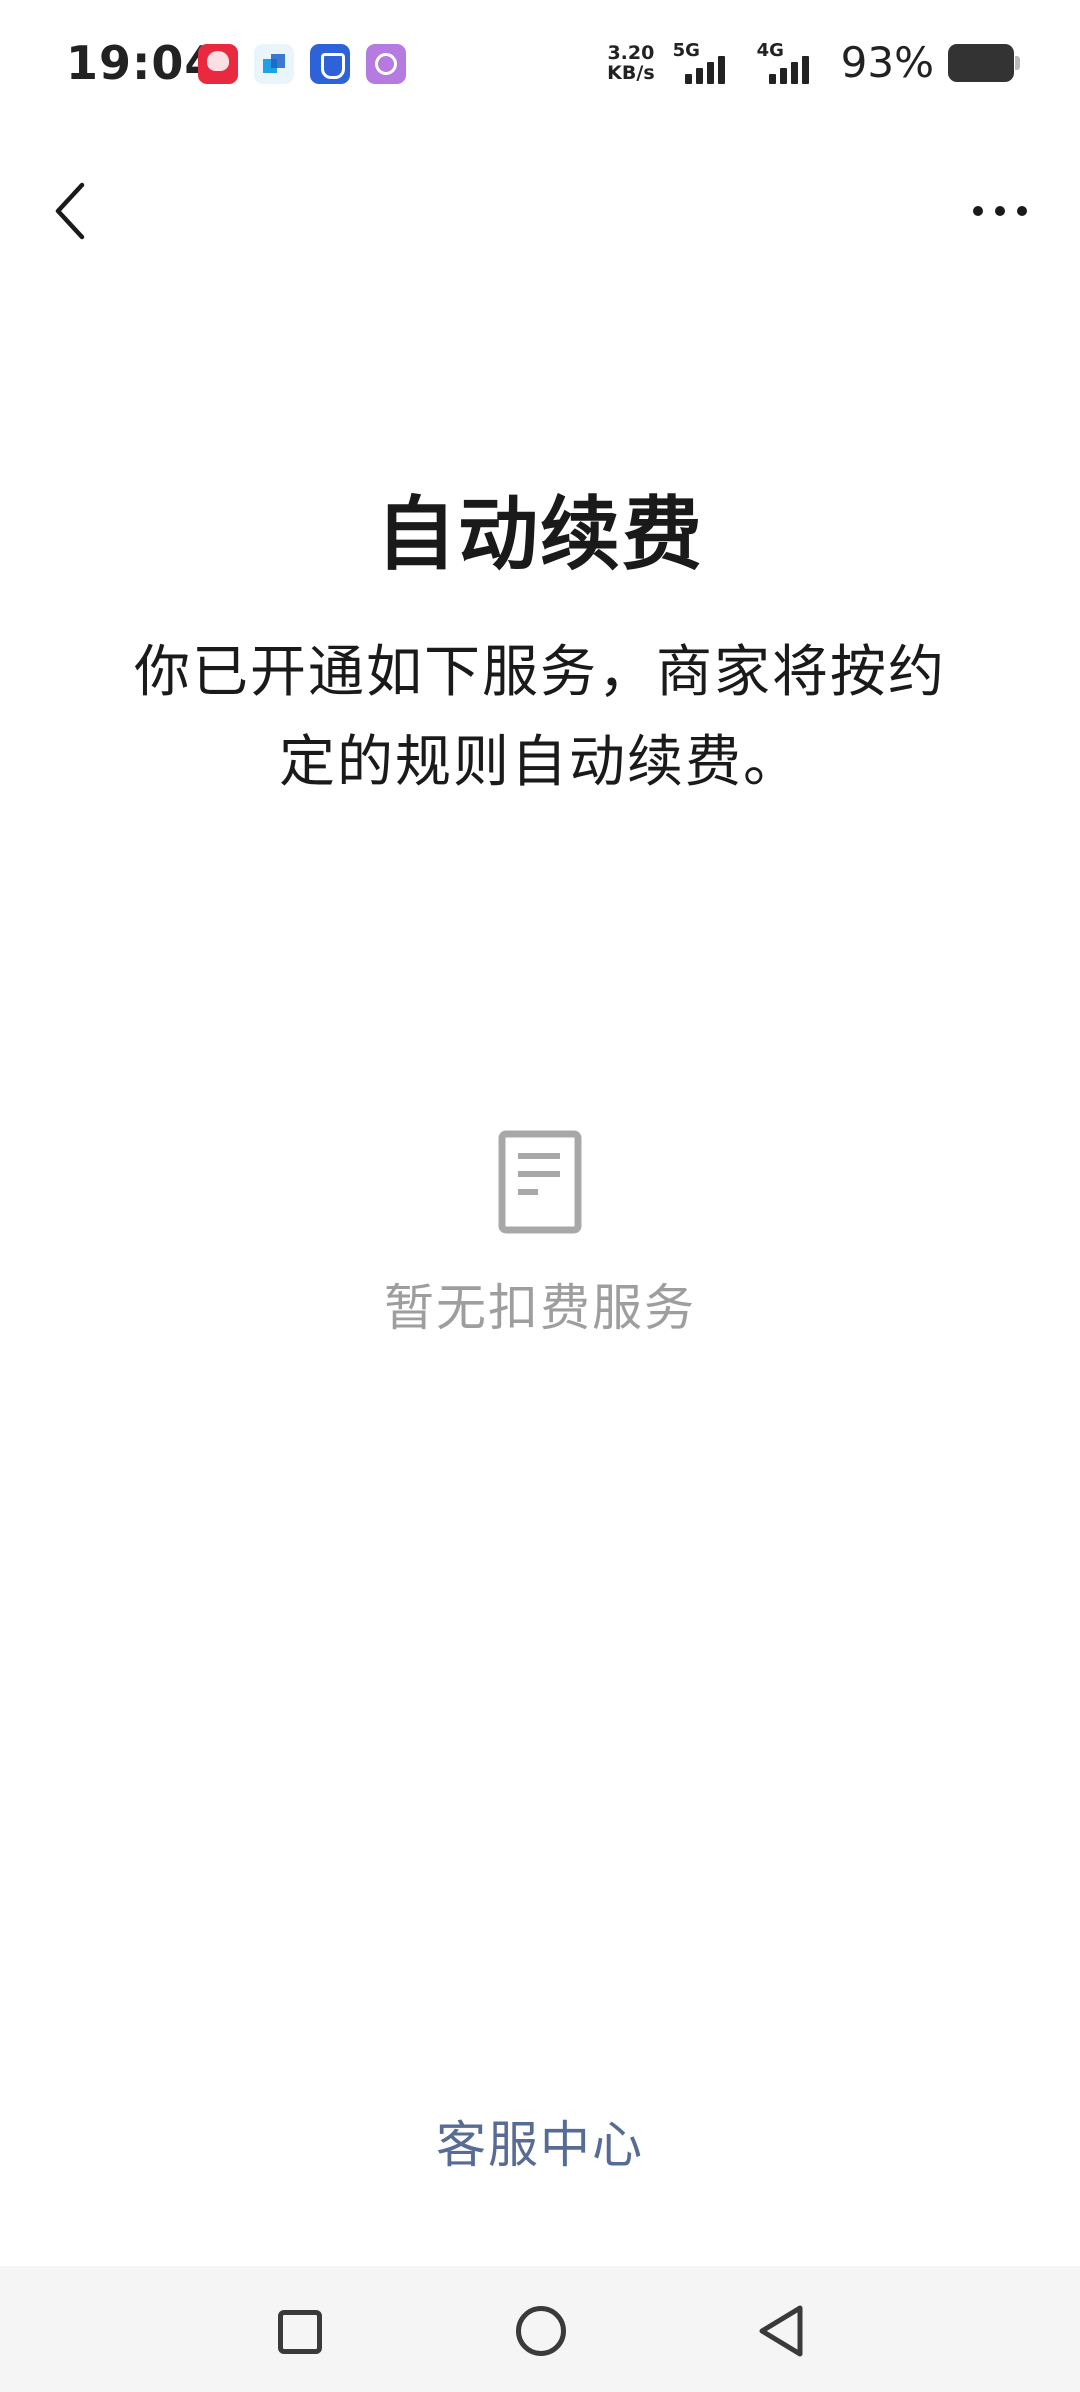 Image resolution: width=1080 pixels, height=2392 pixels. Describe the element at coordinates (142, 63) in the screenshot. I see `status-time: 19:04` at that location.